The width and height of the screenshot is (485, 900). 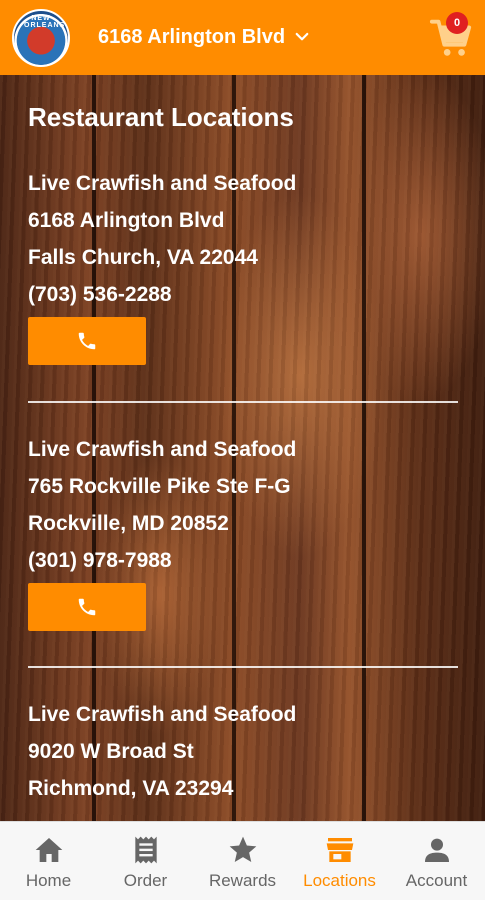 What do you see at coordinates (48, 880) in the screenshot?
I see `nav-label: Home` at bounding box center [48, 880].